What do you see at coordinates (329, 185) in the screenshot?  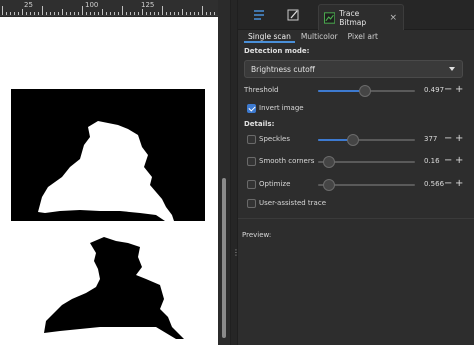 I see `optimize-slider-handle` at bounding box center [329, 185].